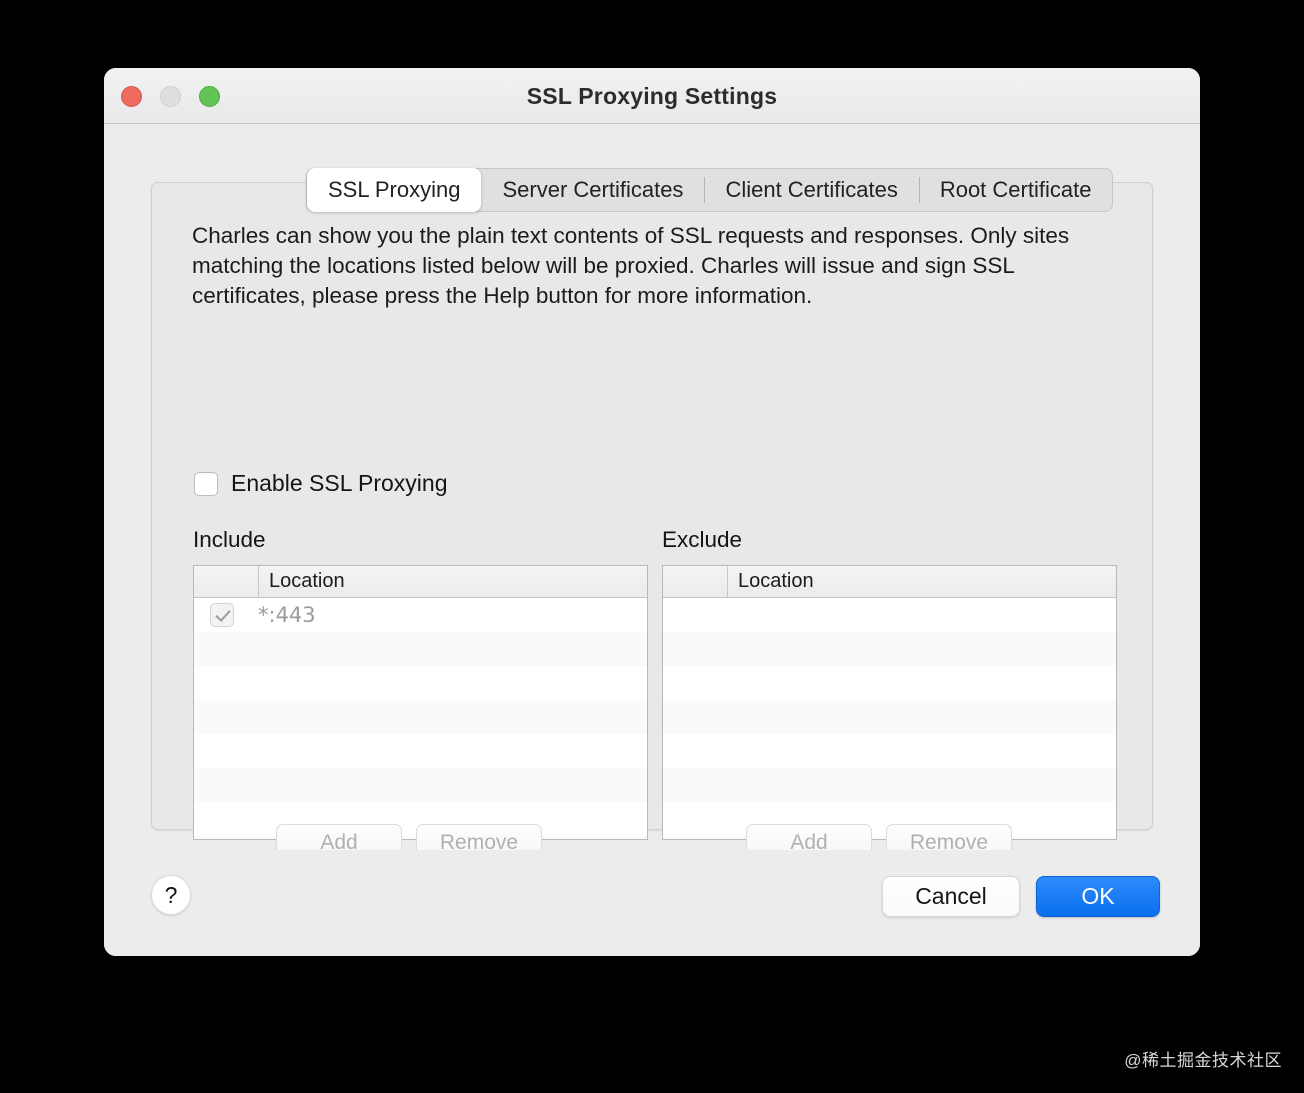 The height and width of the screenshot is (1093, 1304). Describe the element at coordinates (206, 483) in the screenshot. I see `enable-ssl-proxying-checkbox` at that location.